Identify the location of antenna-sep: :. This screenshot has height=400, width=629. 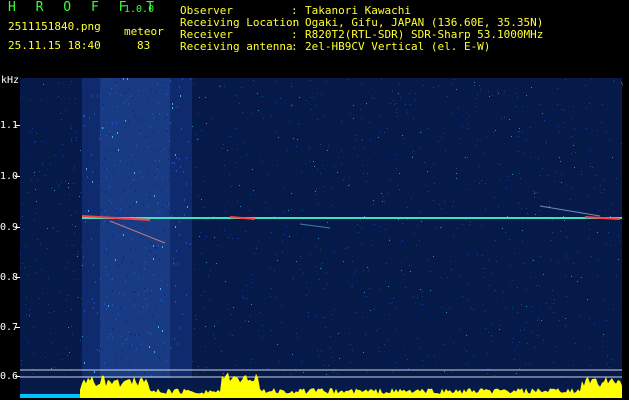
(294, 46).